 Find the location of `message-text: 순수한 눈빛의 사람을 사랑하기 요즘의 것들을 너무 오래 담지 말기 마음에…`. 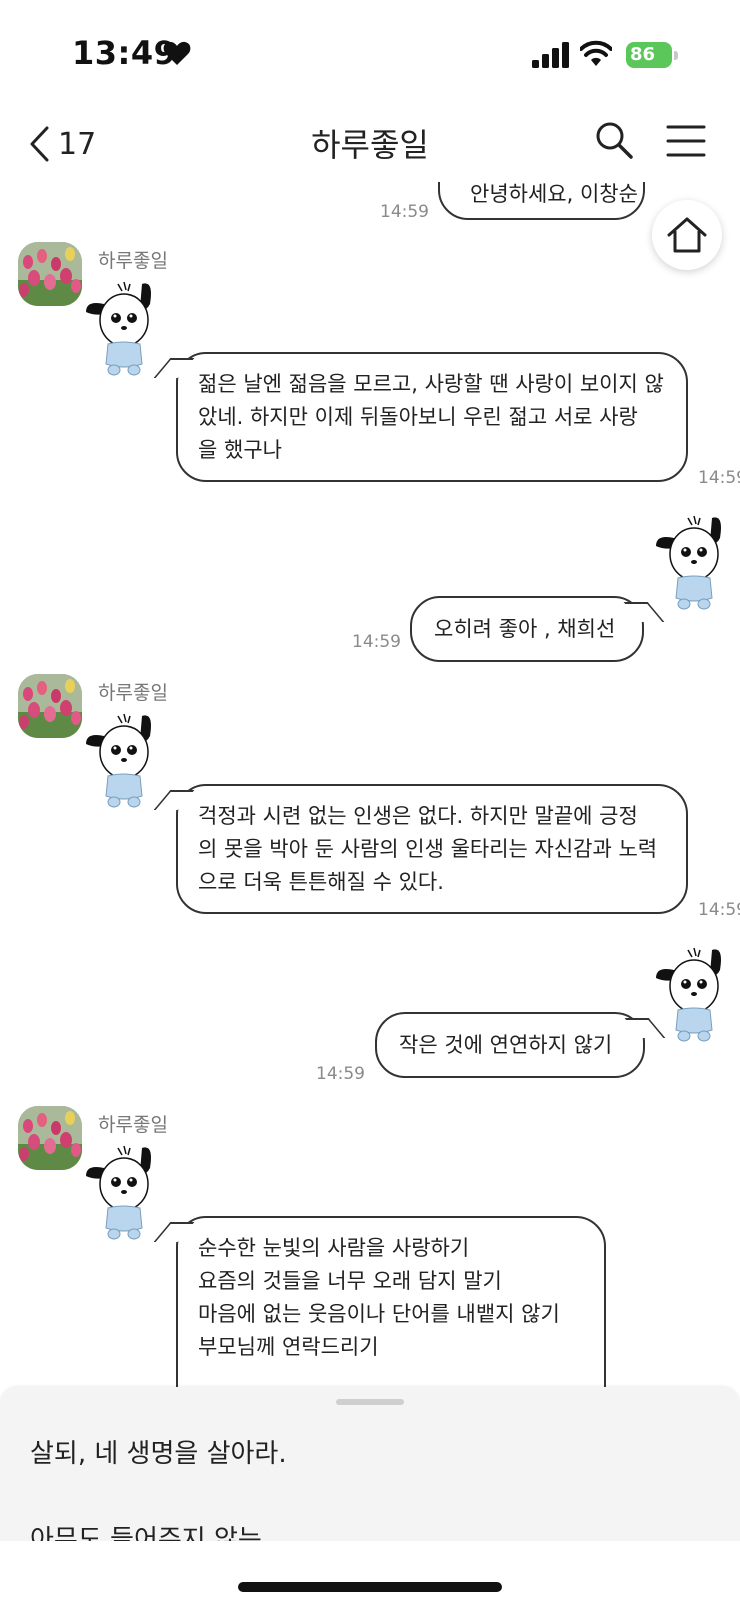

message-text: 순수한 눈빛의 사람을 사랑하기 요즘의 것들을 너무 오래 담지 말기 마음에… is located at coordinates (379, 1297).